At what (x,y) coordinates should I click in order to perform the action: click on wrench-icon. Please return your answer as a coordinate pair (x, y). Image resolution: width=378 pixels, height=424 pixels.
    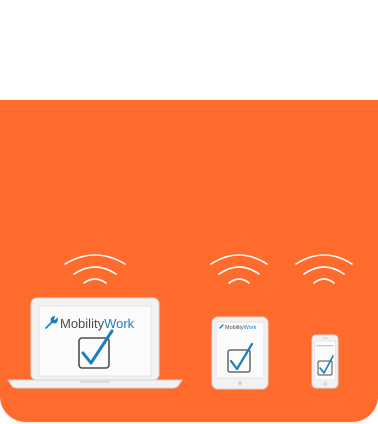
    Looking at the image, I should click on (51, 322).